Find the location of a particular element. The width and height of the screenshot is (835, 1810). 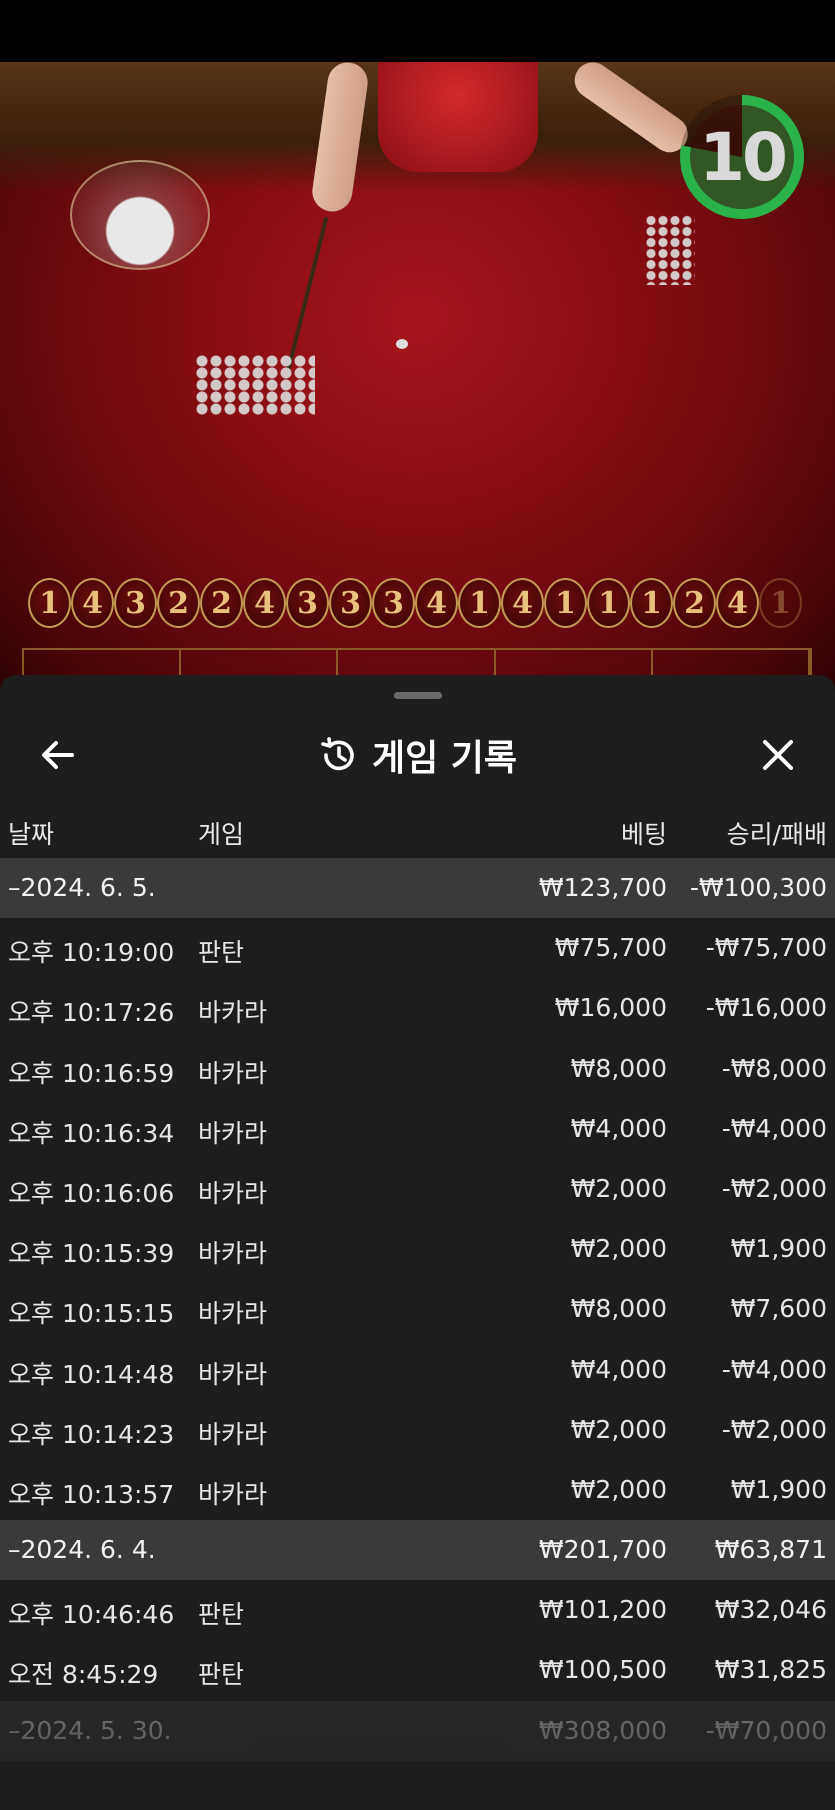

row-time: 오후 10:15:15 is located at coordinates (91, 1314).